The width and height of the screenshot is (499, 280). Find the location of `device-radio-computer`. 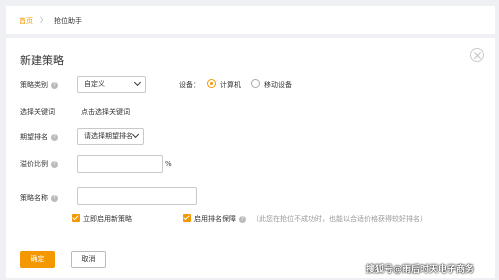

device-radio-computer is located at coordinates (211, 83).